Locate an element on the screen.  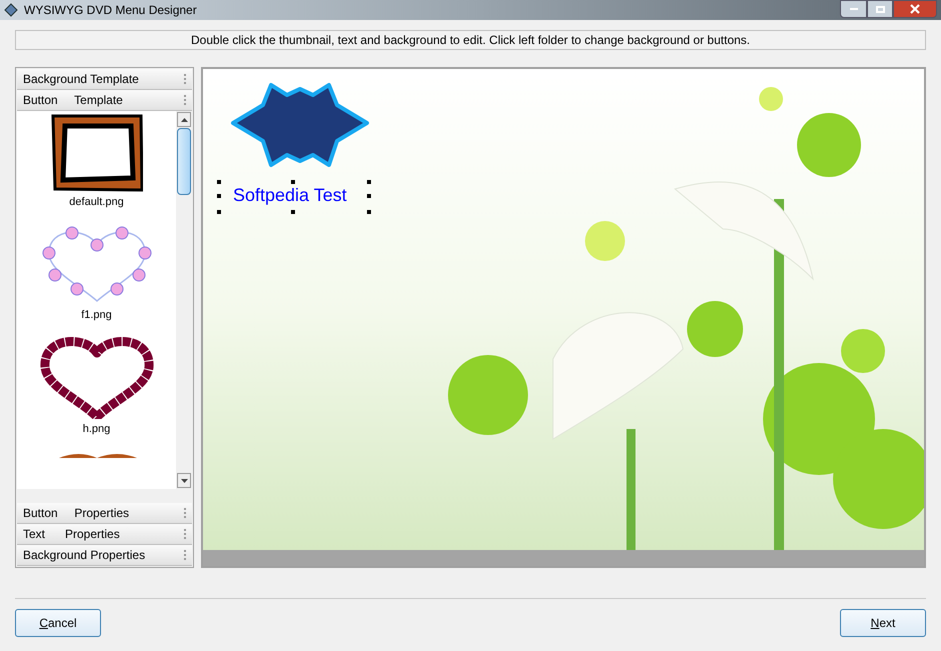
cancel-button: Cancel is located at coordinates (58, 623).